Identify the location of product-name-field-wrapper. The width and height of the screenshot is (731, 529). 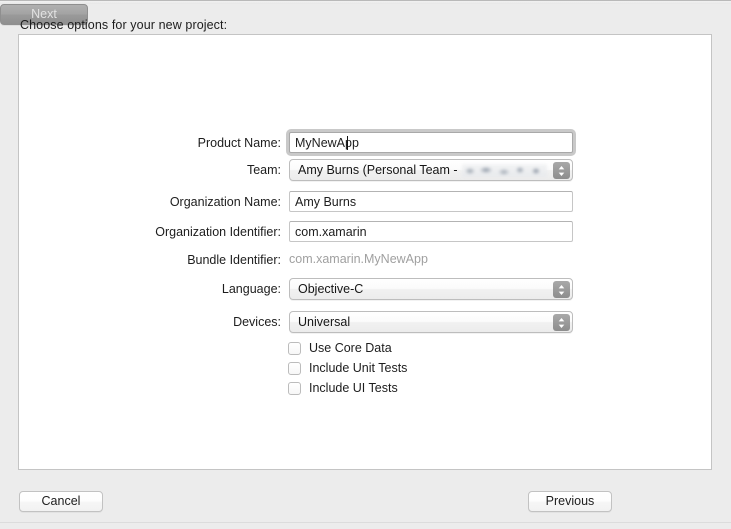
(431, 142).